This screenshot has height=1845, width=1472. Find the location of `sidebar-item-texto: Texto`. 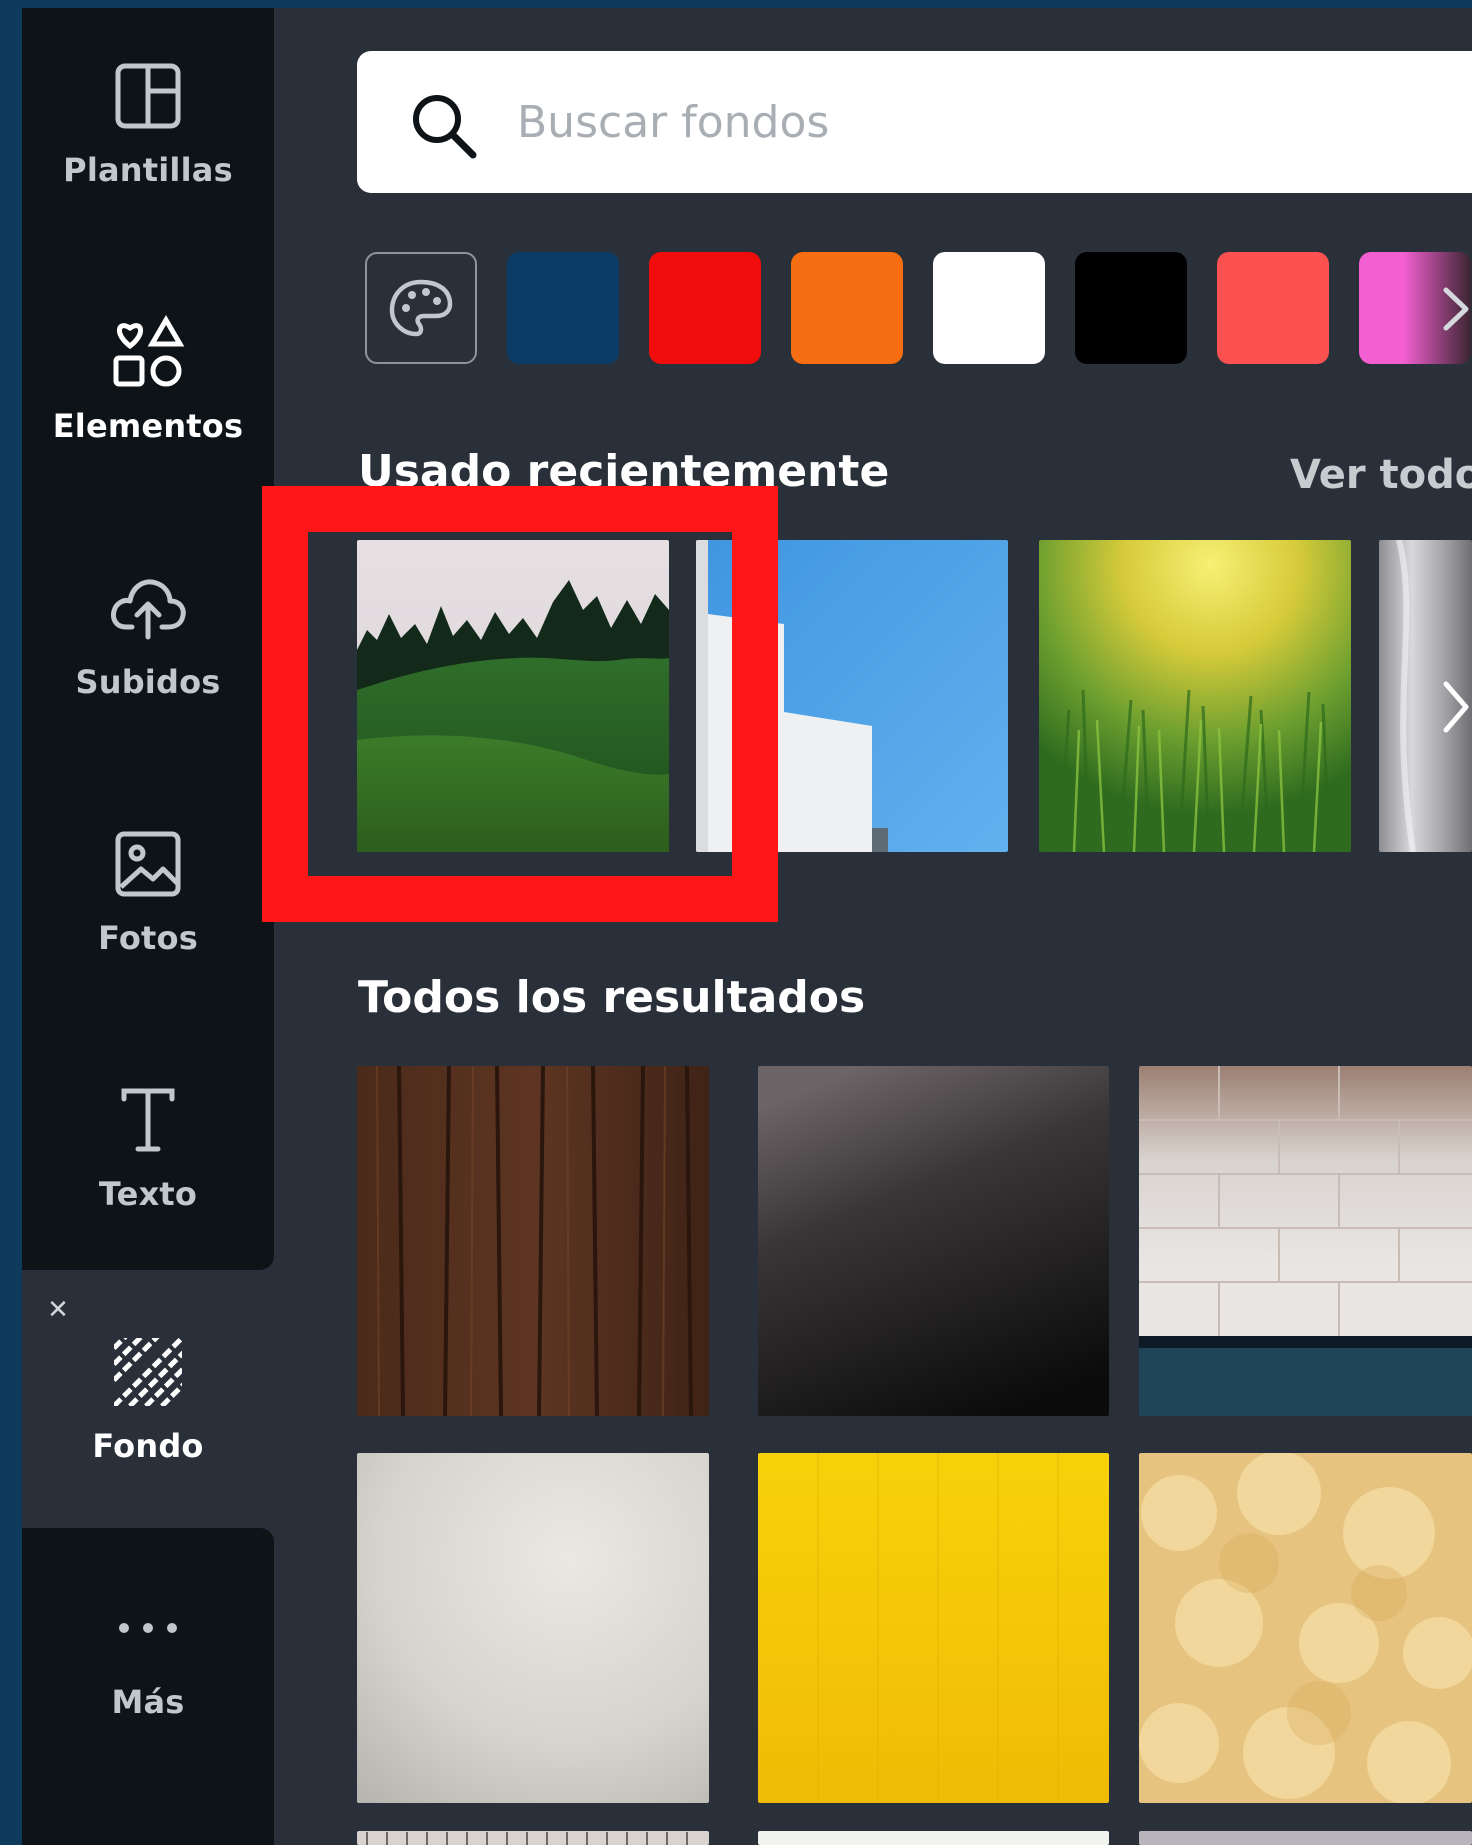

sidebar-item-texto: Texto is located at coordinates (148, 1177).